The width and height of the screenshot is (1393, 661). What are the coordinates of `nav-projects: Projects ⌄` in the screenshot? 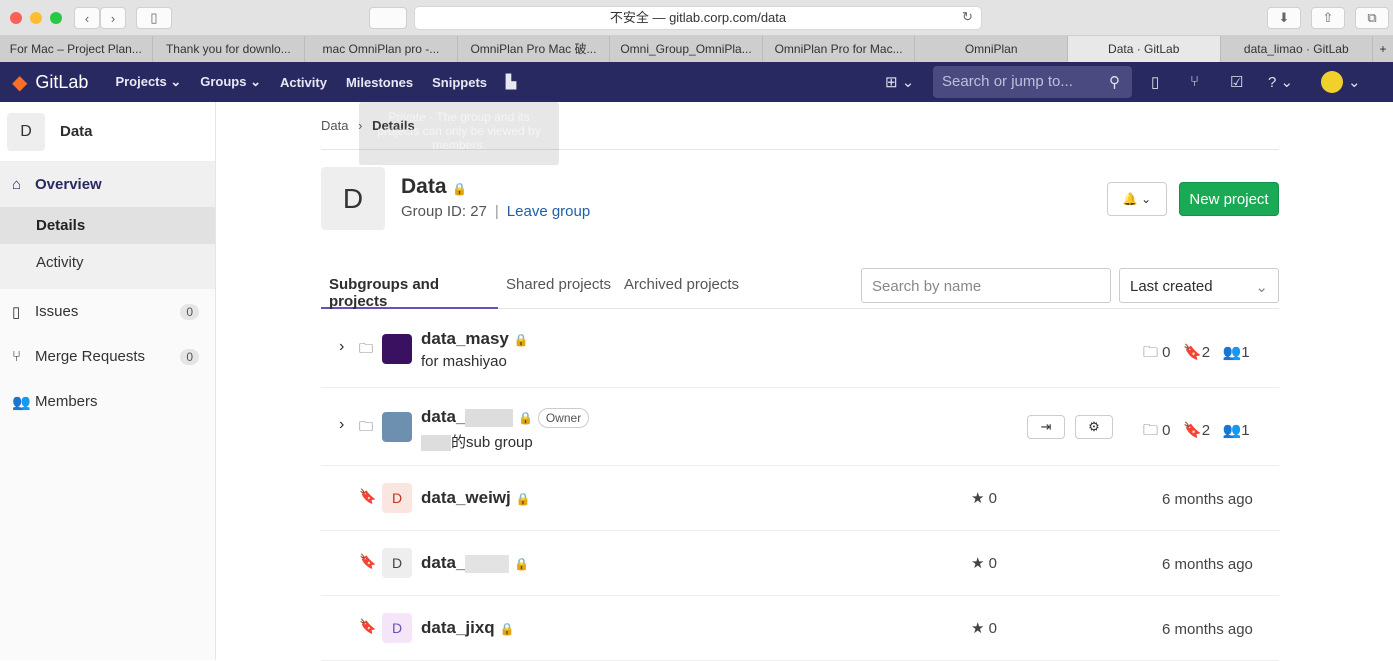 It's located at (148, 82).